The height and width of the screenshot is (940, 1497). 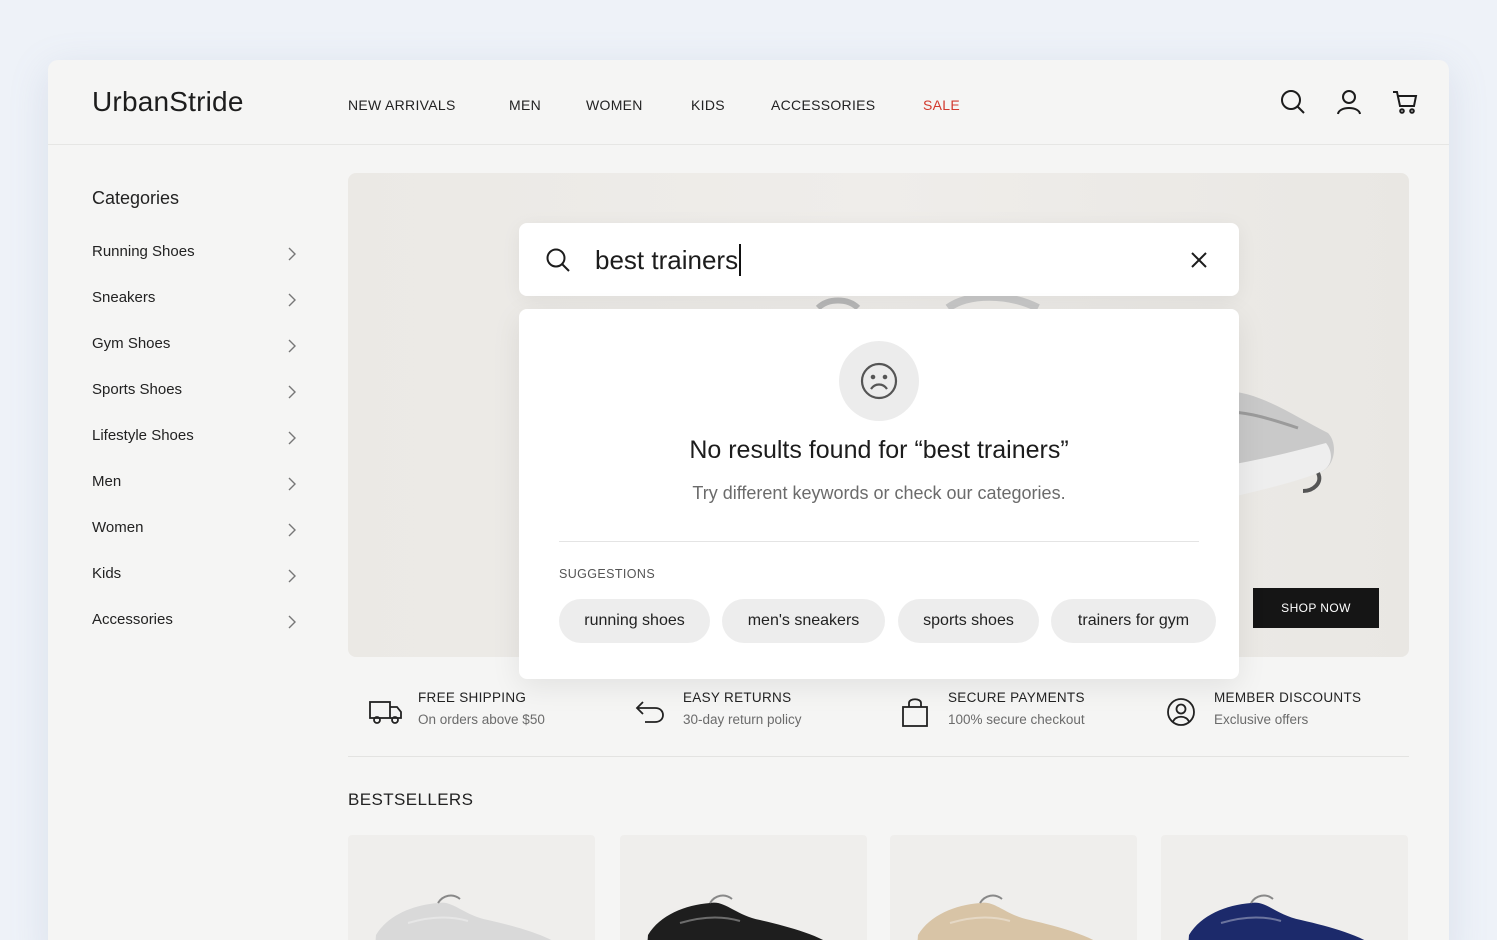 I want to click on member-icon, so click(x=1182, y=712).